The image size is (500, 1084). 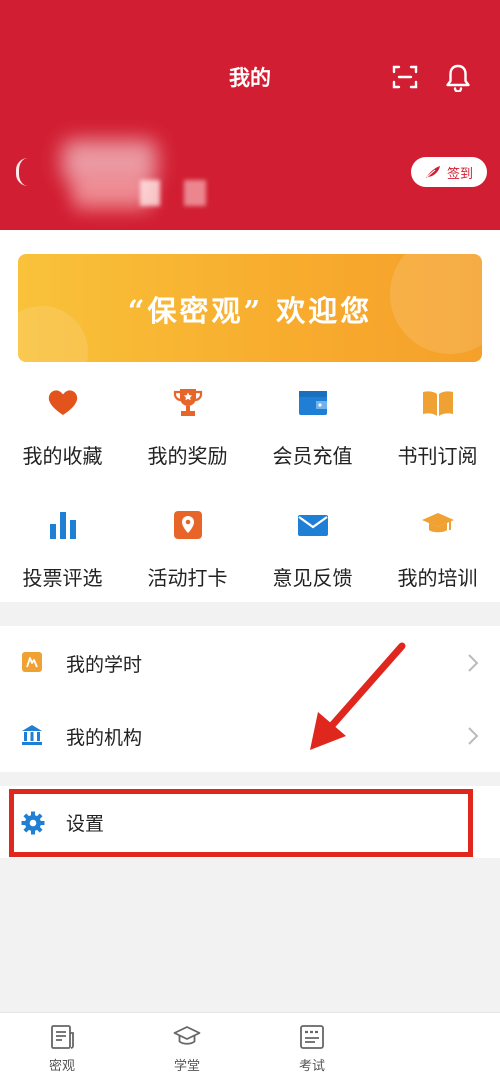 I want to click on tab-miguan: 密观, so click(x=62, y=1048).